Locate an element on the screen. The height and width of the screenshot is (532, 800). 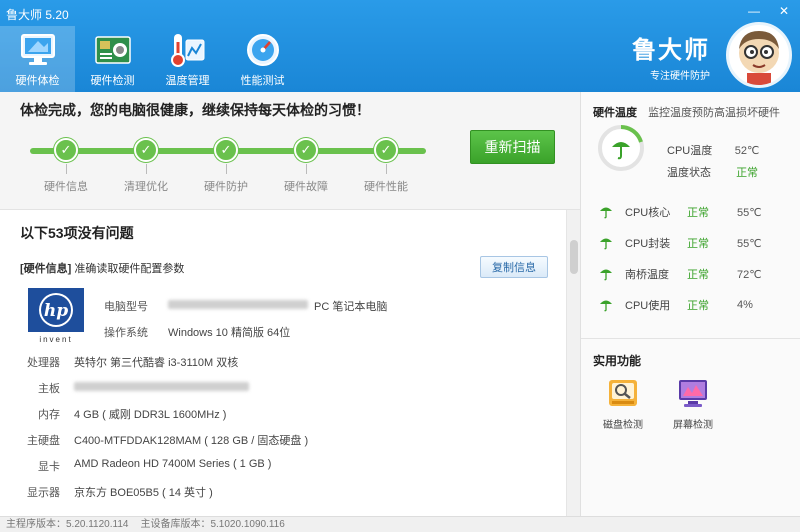
utilities-title: 实用功能 is located at coordinates (617, 361).